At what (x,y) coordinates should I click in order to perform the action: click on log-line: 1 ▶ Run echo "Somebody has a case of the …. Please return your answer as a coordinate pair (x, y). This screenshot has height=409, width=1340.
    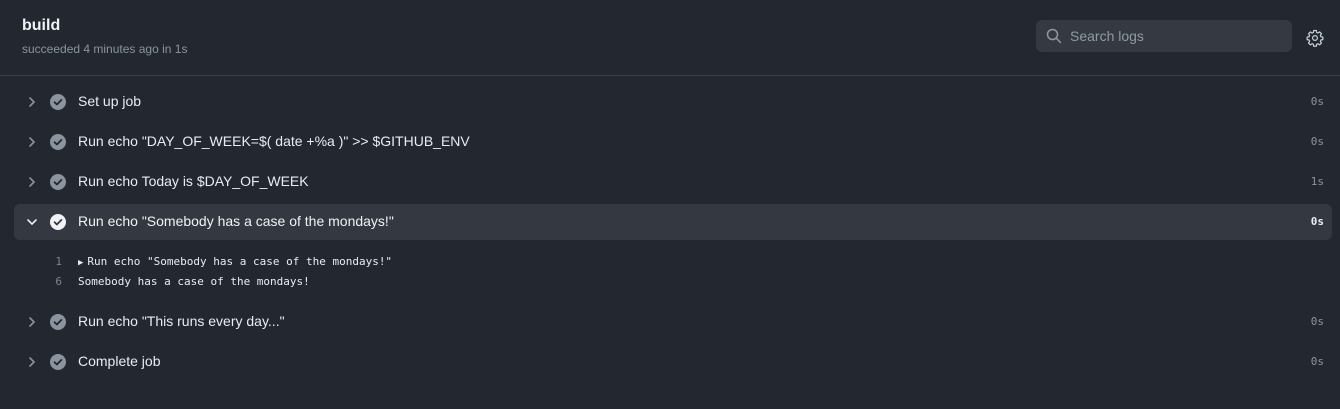
    Looking at the image, I should click on (670, 262).